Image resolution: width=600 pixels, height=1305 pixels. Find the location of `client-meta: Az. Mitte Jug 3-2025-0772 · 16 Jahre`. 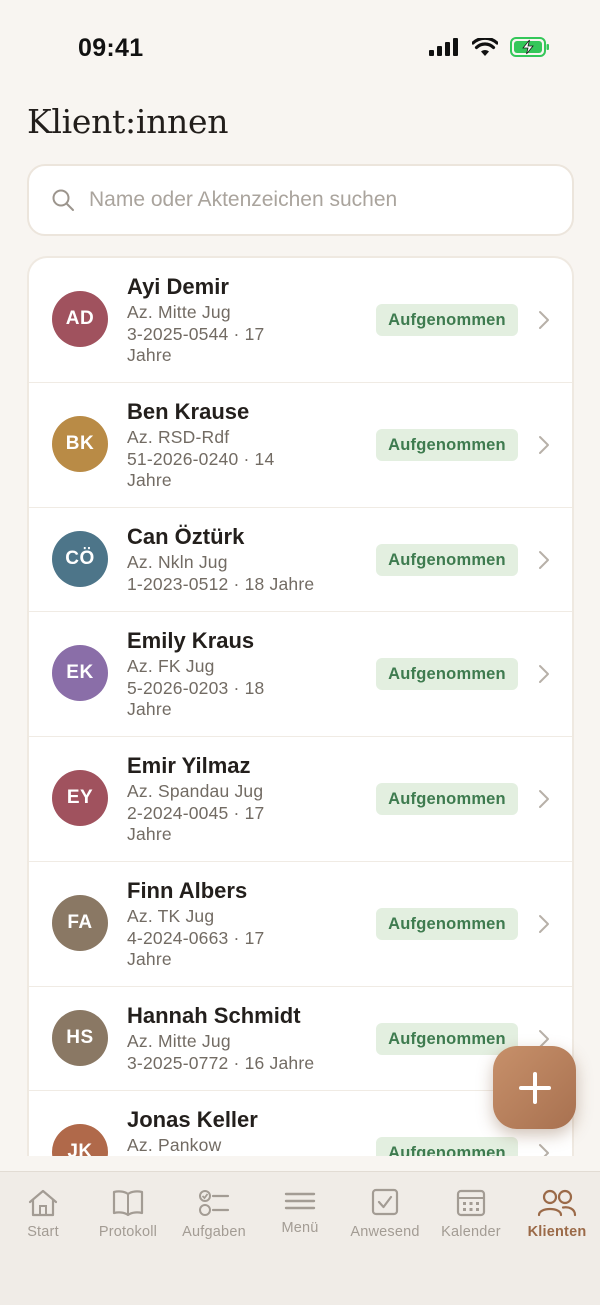

client-meta: Az. Mitte Jug 3-2025-0772 · 16 Jahre is located at coordinates (242, 1052).